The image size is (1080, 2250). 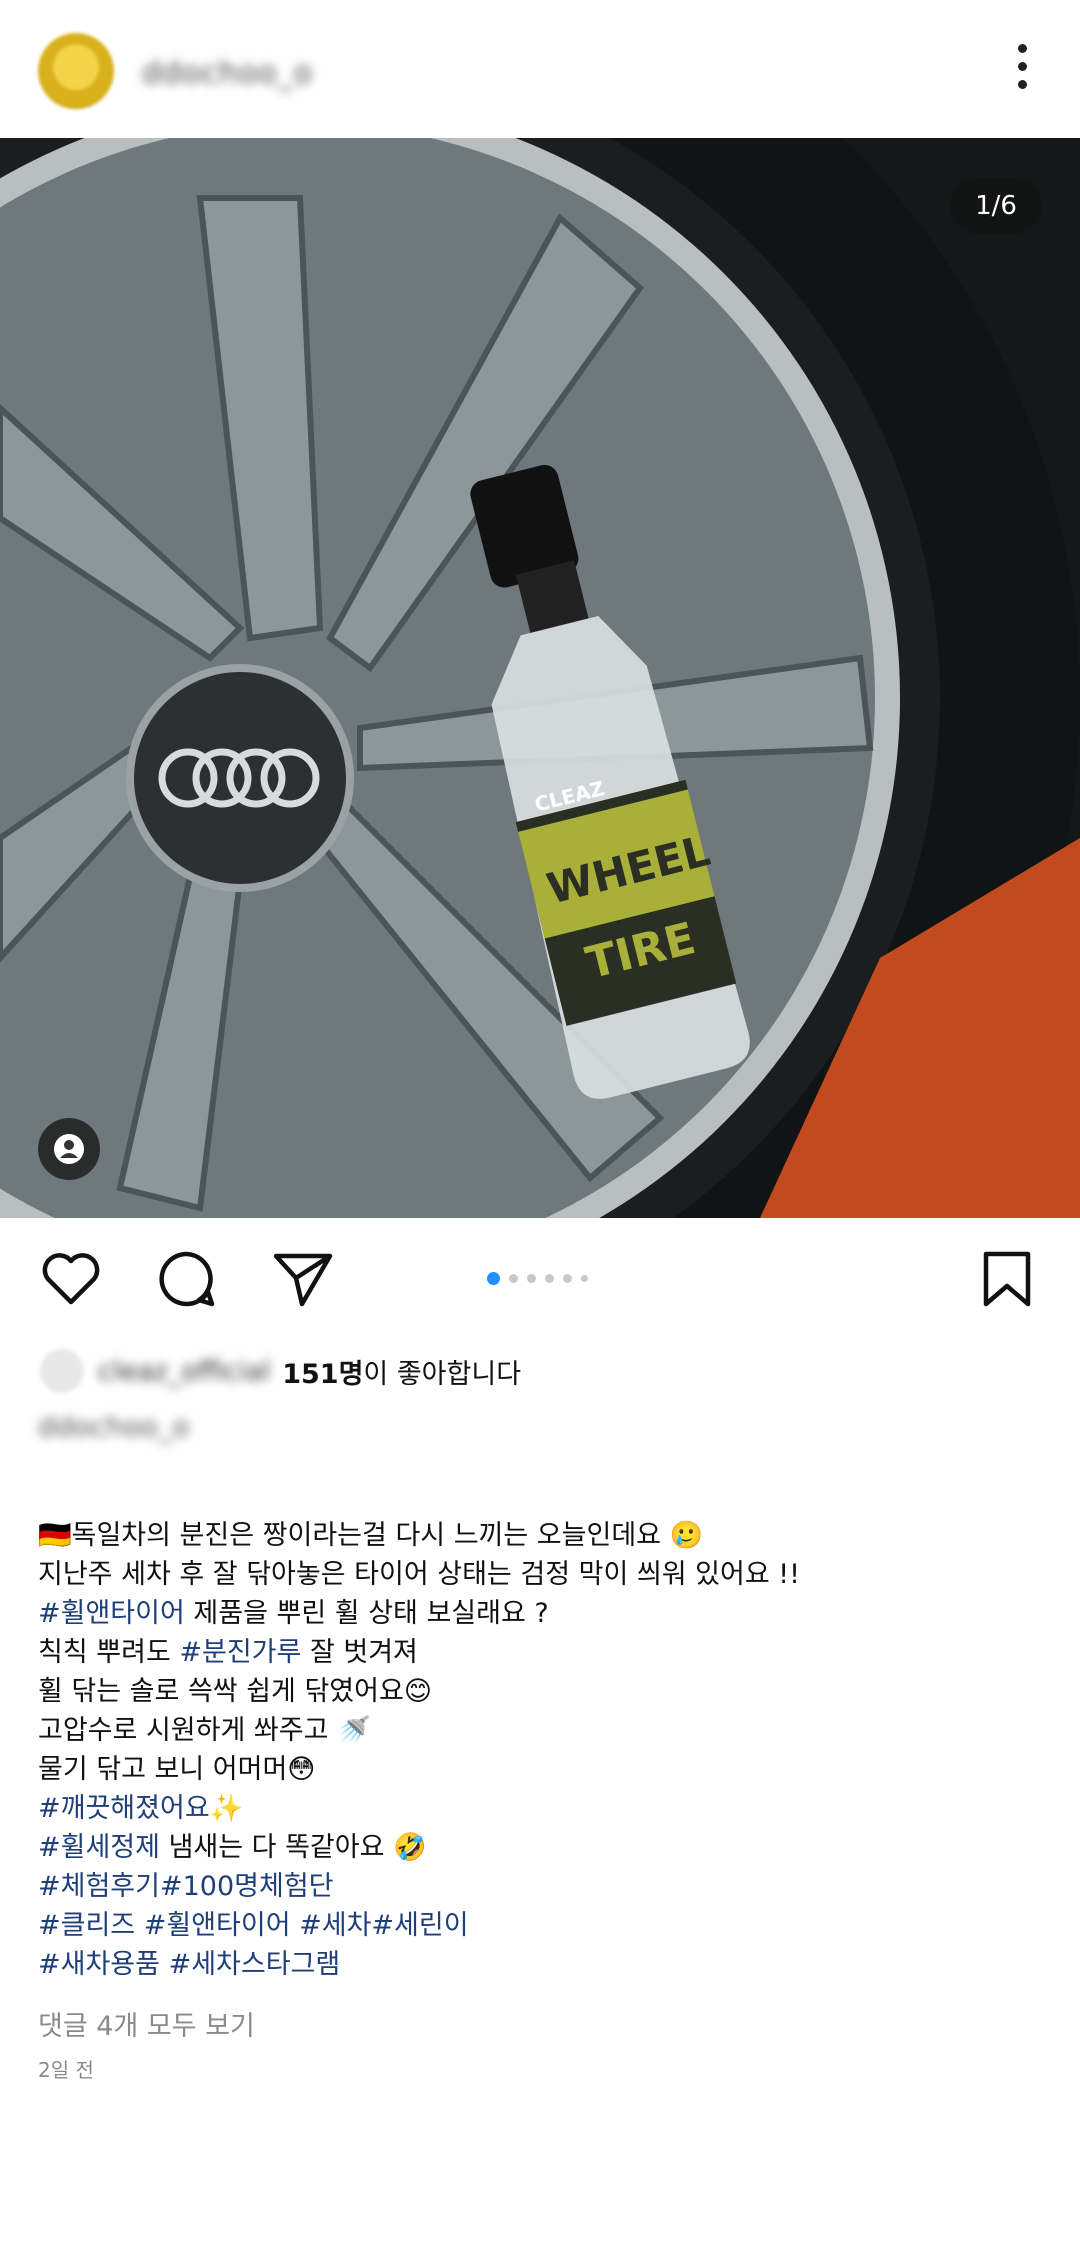 I want to click on caption-line: #휠세정제 냄새는 다 똑같아요 🤣, so click(x=543, y=1847).